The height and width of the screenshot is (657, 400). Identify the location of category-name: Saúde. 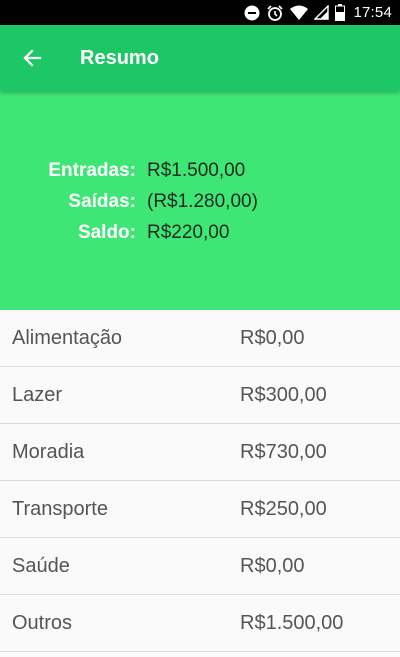
(41, 565).